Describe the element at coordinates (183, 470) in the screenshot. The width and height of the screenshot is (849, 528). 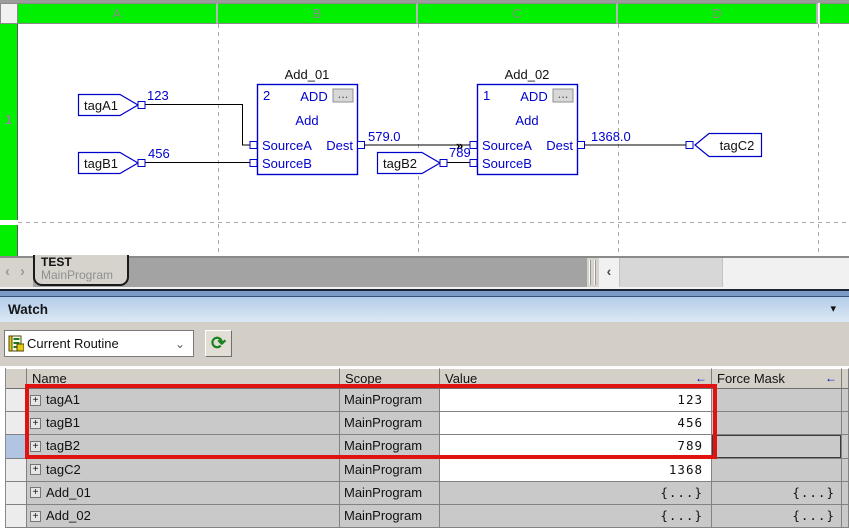
I see `name-cell: + tagC2` at that location.